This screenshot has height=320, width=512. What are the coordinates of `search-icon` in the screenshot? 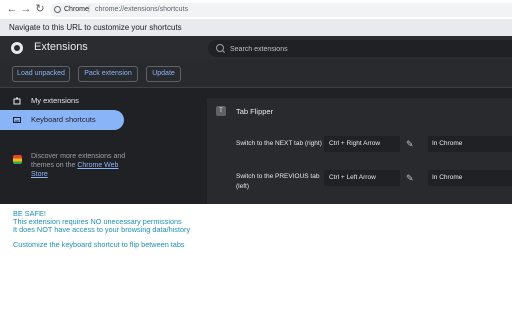 It's located at (220, 48).